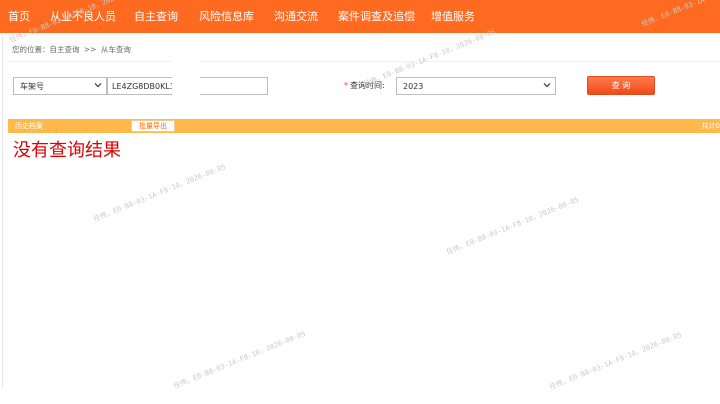 Image resolution: width=720 pixels, height=404 pixels. What do you see at coordinates (226, 16) in the screenshot?
I see `nav-item-risk-database: 风险信息库` at bounding box center [226, 16].